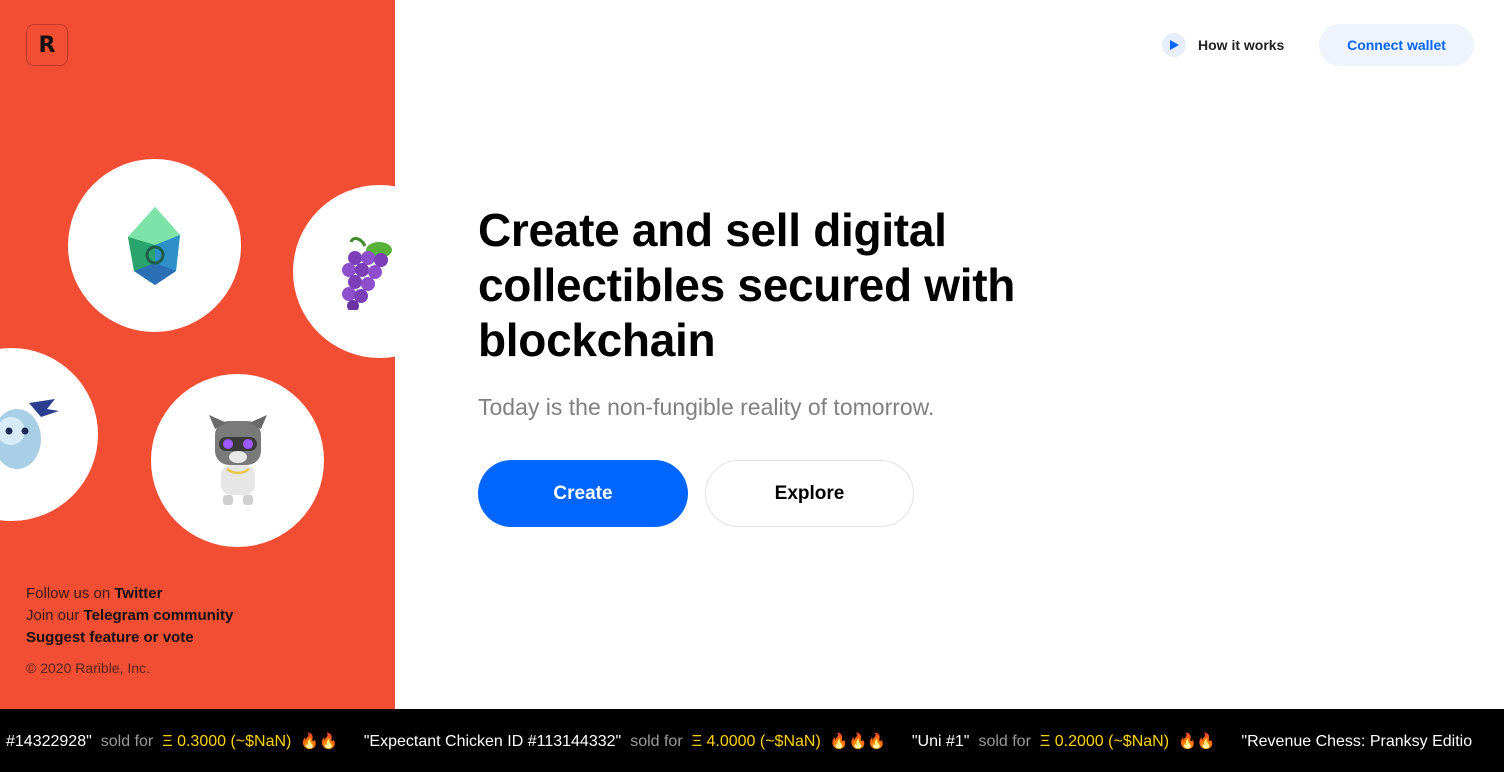 The height and width of the screenshot is (772, 1504). I want to click on collectible-card-gem, so click(154, 245).